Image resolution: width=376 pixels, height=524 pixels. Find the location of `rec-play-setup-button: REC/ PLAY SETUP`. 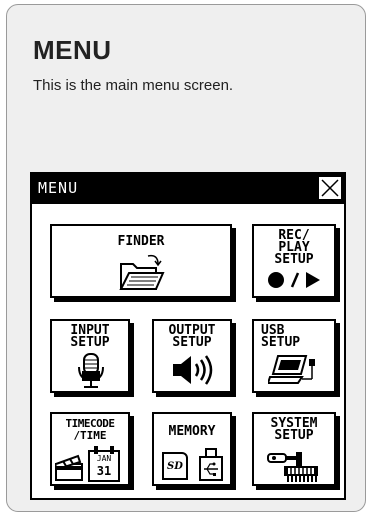

rec-play-setup-button: REC/ PLAY SETUP is located at coordinates (294, 261).